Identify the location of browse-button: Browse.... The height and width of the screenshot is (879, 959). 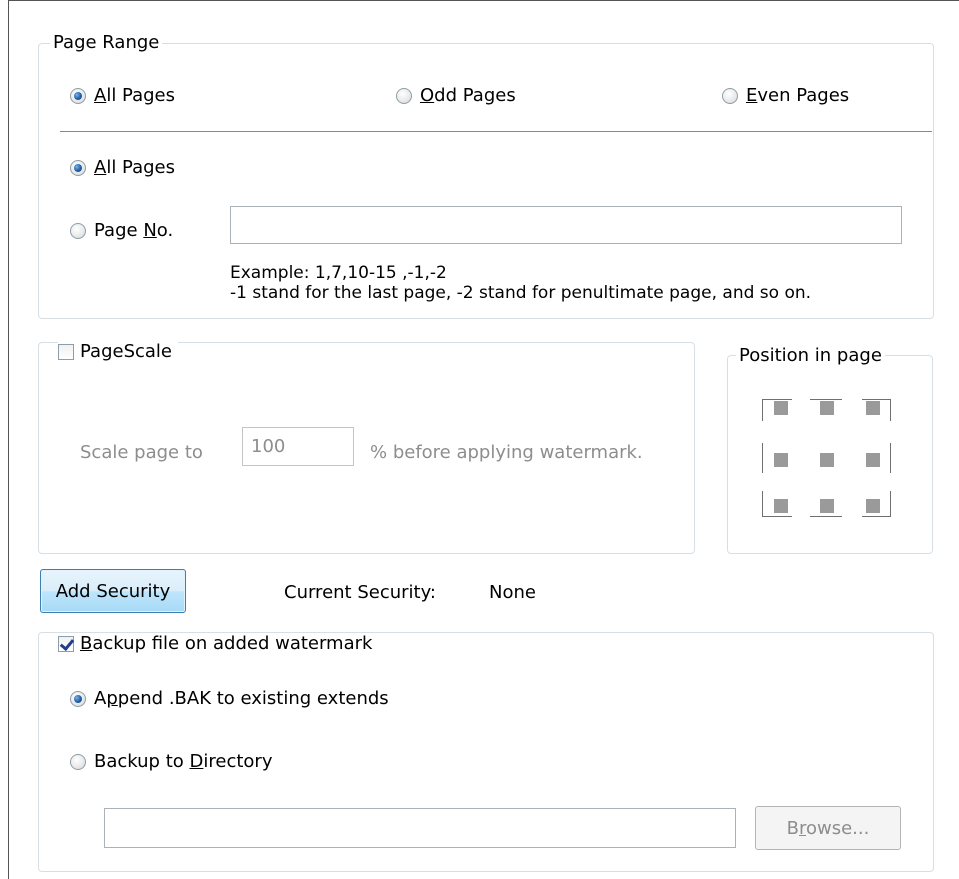
(828, 828).